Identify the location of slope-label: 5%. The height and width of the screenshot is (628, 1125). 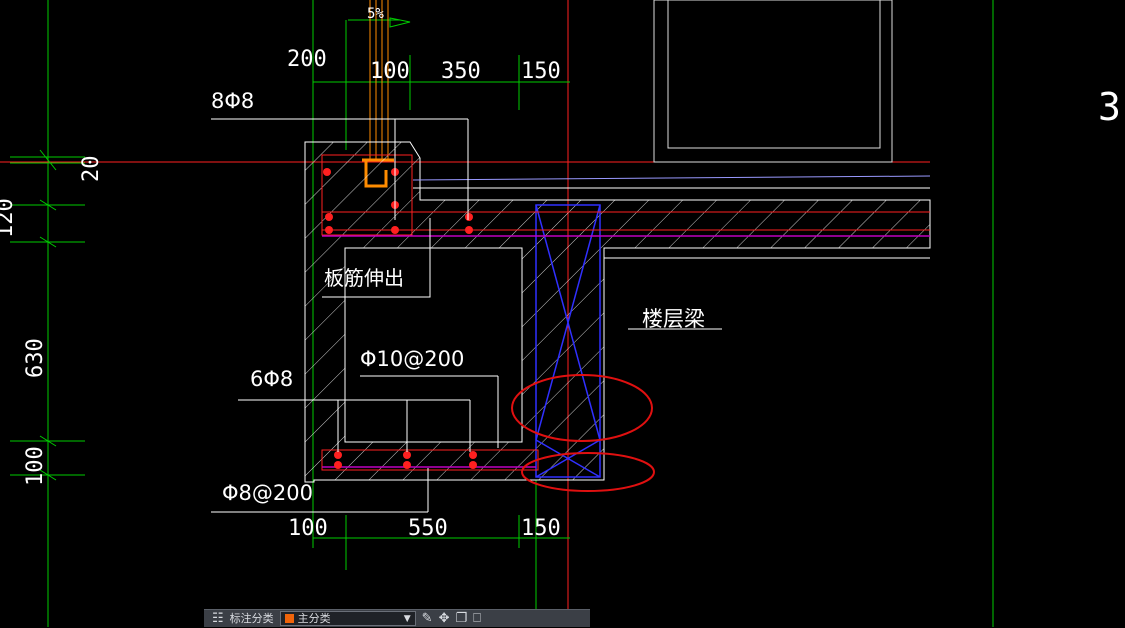
(375, 14).